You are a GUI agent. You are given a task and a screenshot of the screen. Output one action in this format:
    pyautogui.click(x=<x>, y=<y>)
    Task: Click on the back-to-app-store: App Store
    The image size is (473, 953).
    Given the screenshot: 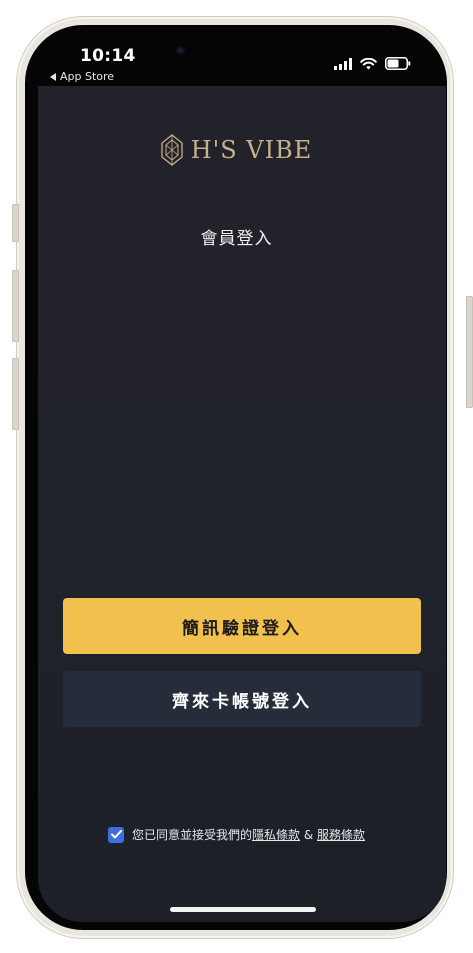 What is the action you would take?
    pyautogui.click(x=82, y=76)
    